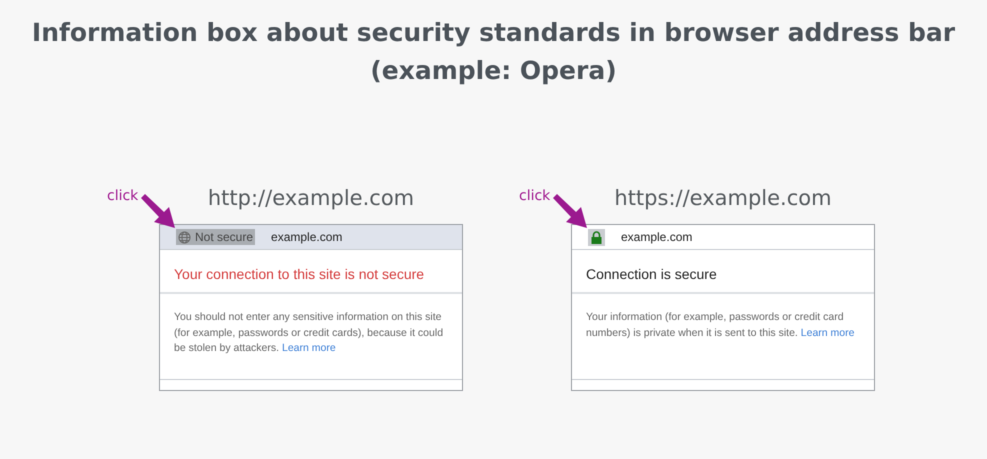 The image size is (987, 459). Describe the element at coordinates (311, 272) in the screenshot. I see `popup-heading: Your connection to this site is not secure` at that location.